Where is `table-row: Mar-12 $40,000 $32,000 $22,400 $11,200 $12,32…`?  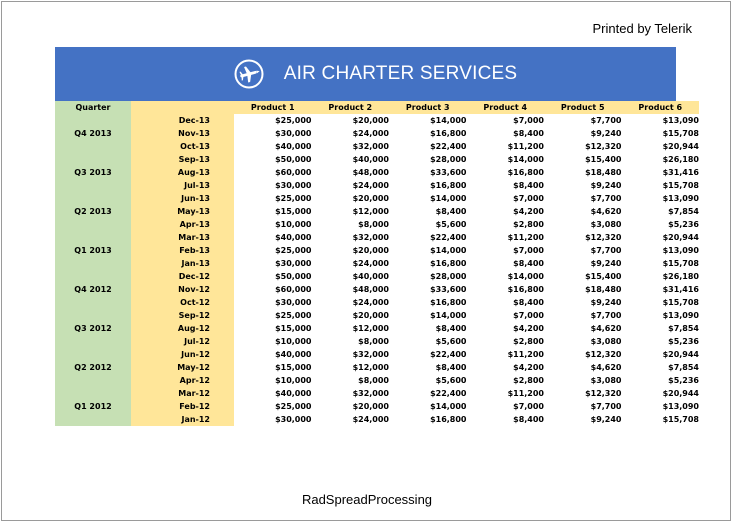
table-row: Mar-12 $40,000 $32,000 $22,400 $11,200 $12,32… is located at coordinates (377, 393).